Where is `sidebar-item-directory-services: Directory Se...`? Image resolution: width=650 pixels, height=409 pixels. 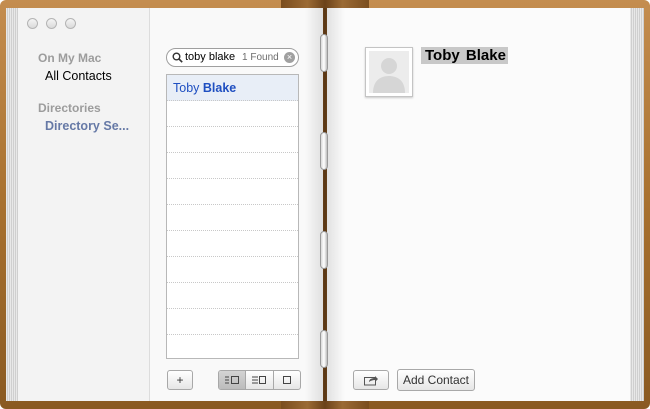
sidebar-item-directory-services: Directory Se... is located at coordinates (92, 126).